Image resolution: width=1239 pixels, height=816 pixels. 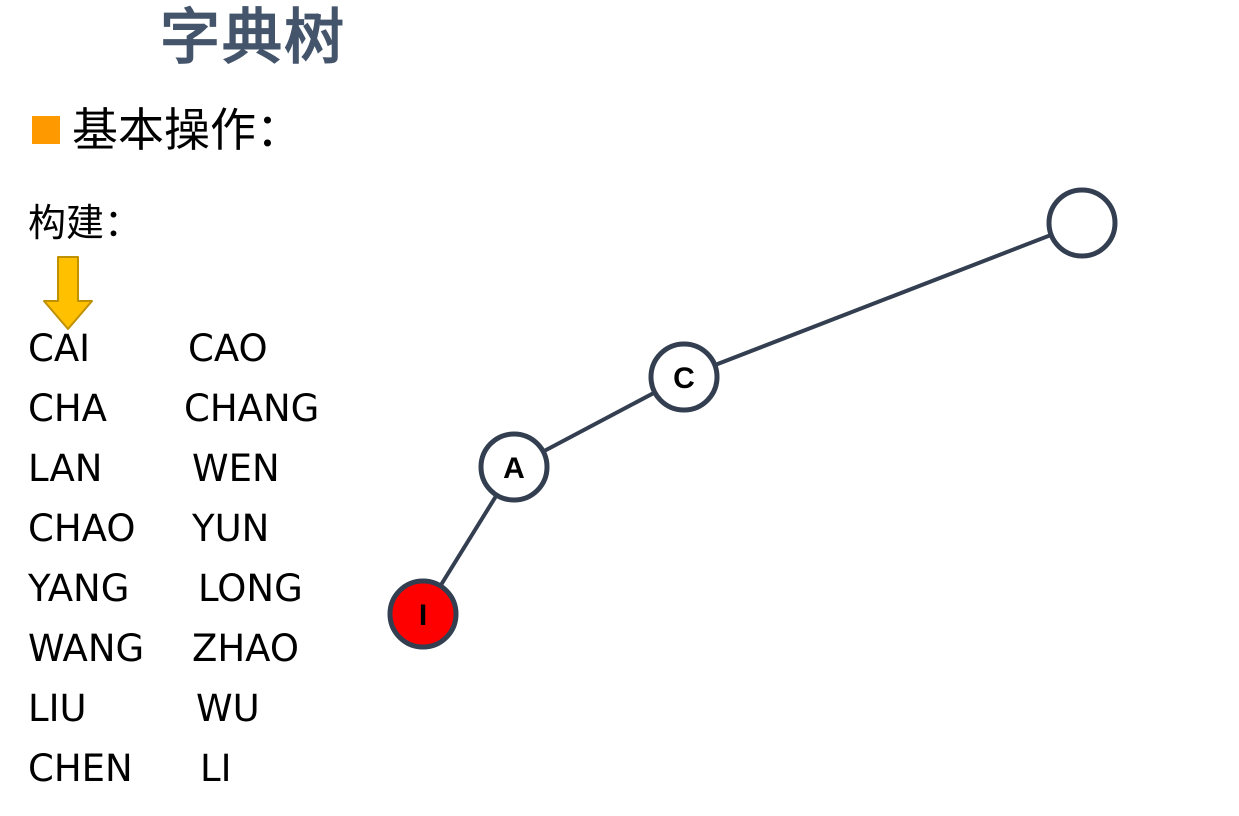 What do you see at coordinates (1082, 223) in the screenshot?
I see `trie-node-root` at bounding box center [1082, 223].